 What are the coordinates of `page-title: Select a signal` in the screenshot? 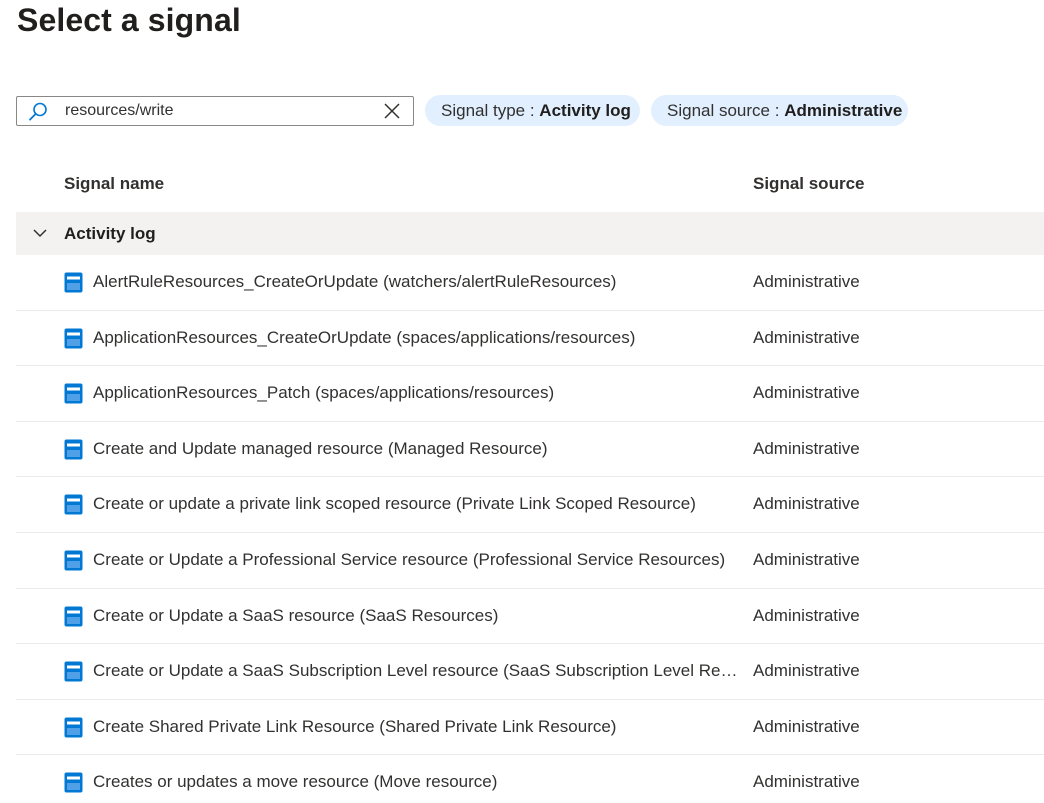 It's located at (129, 20).